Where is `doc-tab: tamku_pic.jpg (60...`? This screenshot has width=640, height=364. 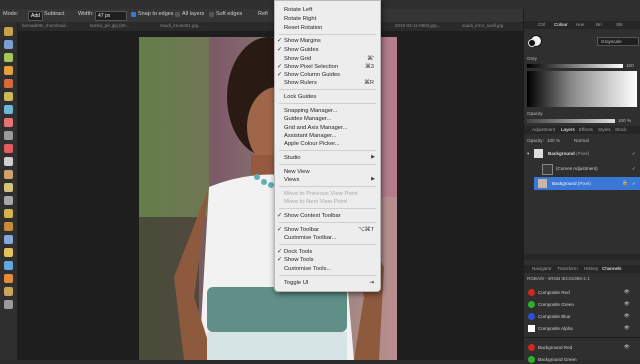
doc-tab: tamku_pic.jpg (60... is located at coordinates (109, 25).